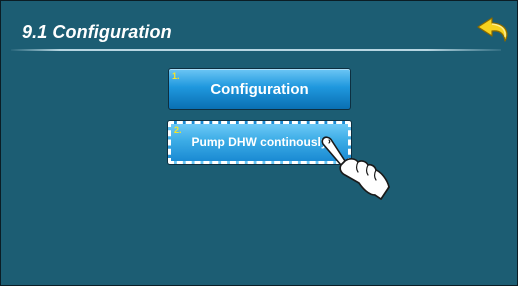 This screenshot has height=286, width=518. Describe the element at coordinates (178, 130) in the screenshot. I see `button-number: 2.` at that location.